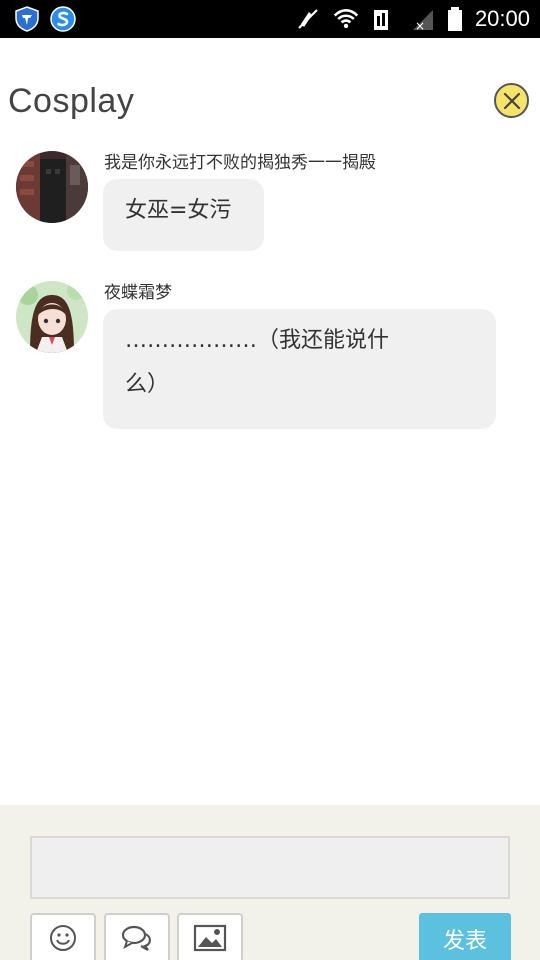  I want to click on battery-icon, so click(454, 19).